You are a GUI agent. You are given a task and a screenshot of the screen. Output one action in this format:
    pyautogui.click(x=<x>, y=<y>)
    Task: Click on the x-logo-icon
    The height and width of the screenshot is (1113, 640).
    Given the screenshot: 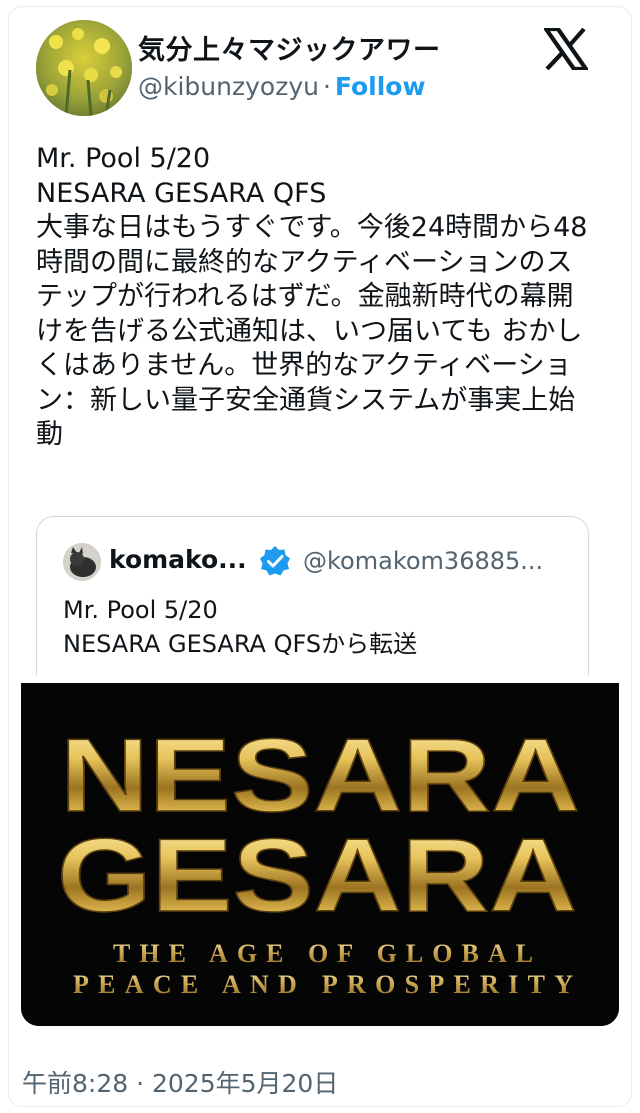 What is the action you would take?
    pyautogui.click(x=566, y=49)
    